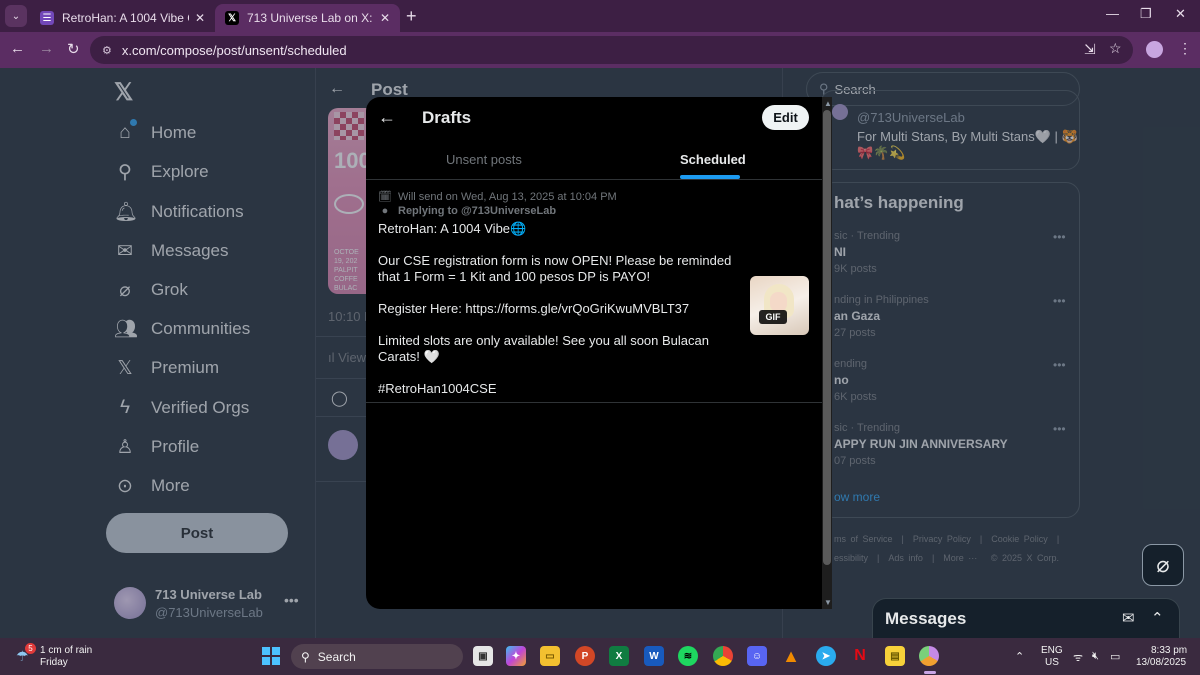 This screenshot has width=1200, height=675. Describe the element at coordinates (30, 648) in the screenshot. I see `weather-badge: 5` at that location.